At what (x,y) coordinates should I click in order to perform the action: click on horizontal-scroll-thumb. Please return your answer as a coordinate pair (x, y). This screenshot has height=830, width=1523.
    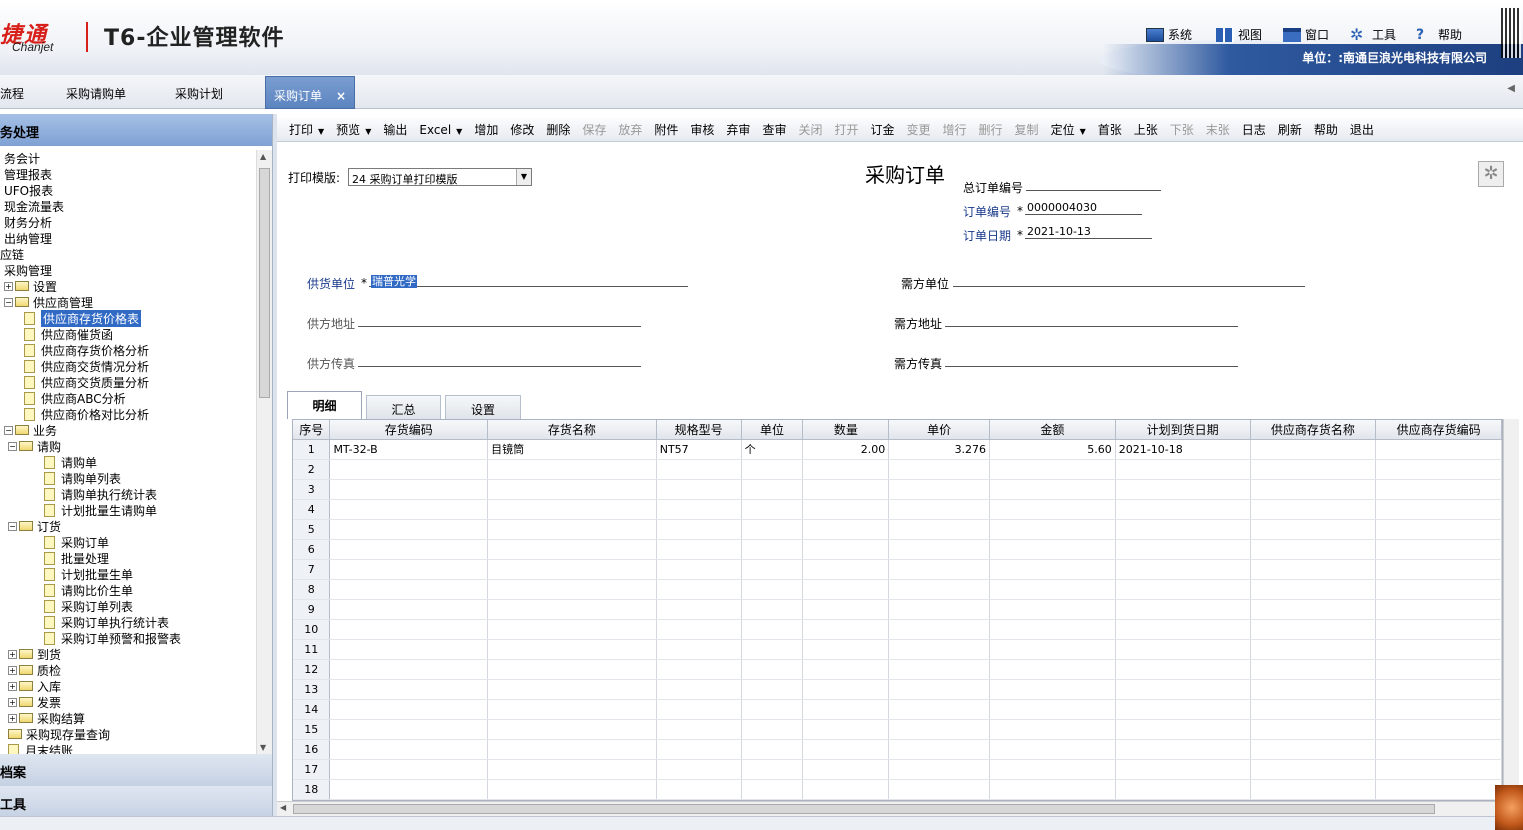
    Looking at the image, I should click on (864, 809).